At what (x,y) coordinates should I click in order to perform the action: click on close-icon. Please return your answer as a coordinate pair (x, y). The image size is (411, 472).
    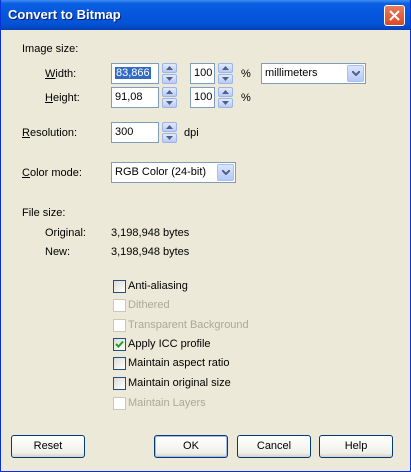
    Looking at the image, I should click on (394, 15).